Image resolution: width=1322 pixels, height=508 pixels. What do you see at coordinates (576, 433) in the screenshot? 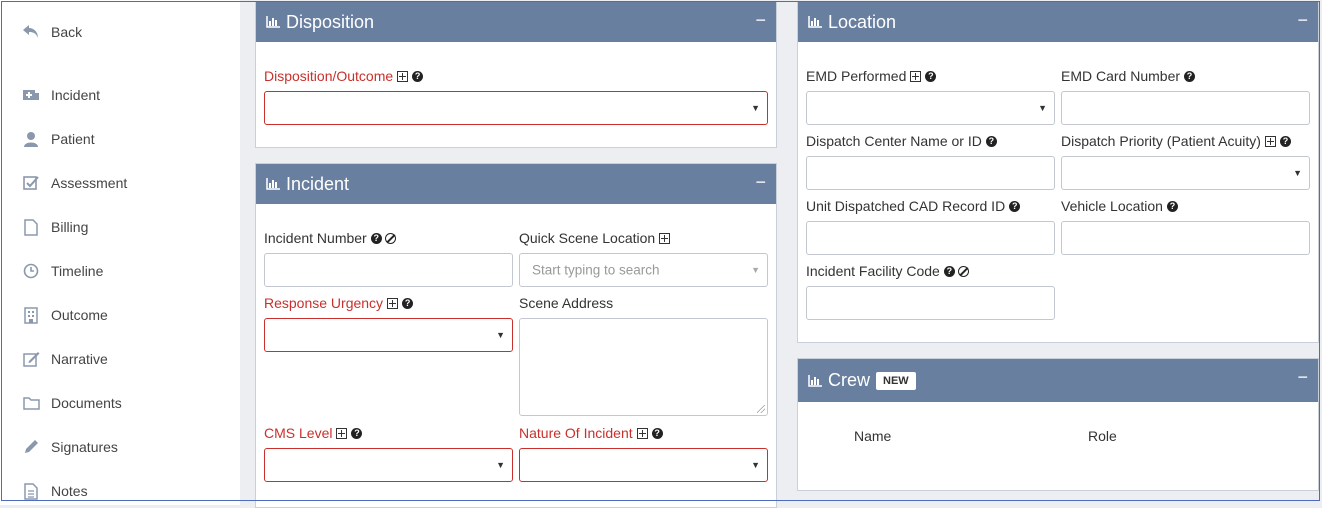
I see `label-text: Nature Of Incident` at bounding box center [576, 433].